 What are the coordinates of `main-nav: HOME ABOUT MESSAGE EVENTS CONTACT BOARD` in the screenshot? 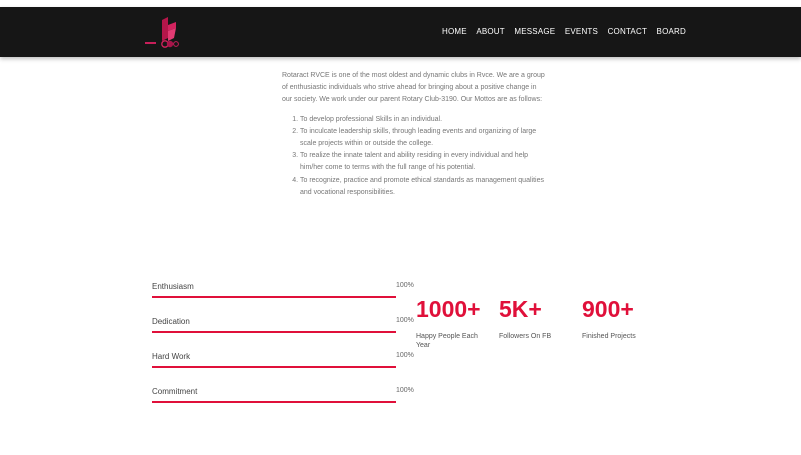 It's located at (569, 31).